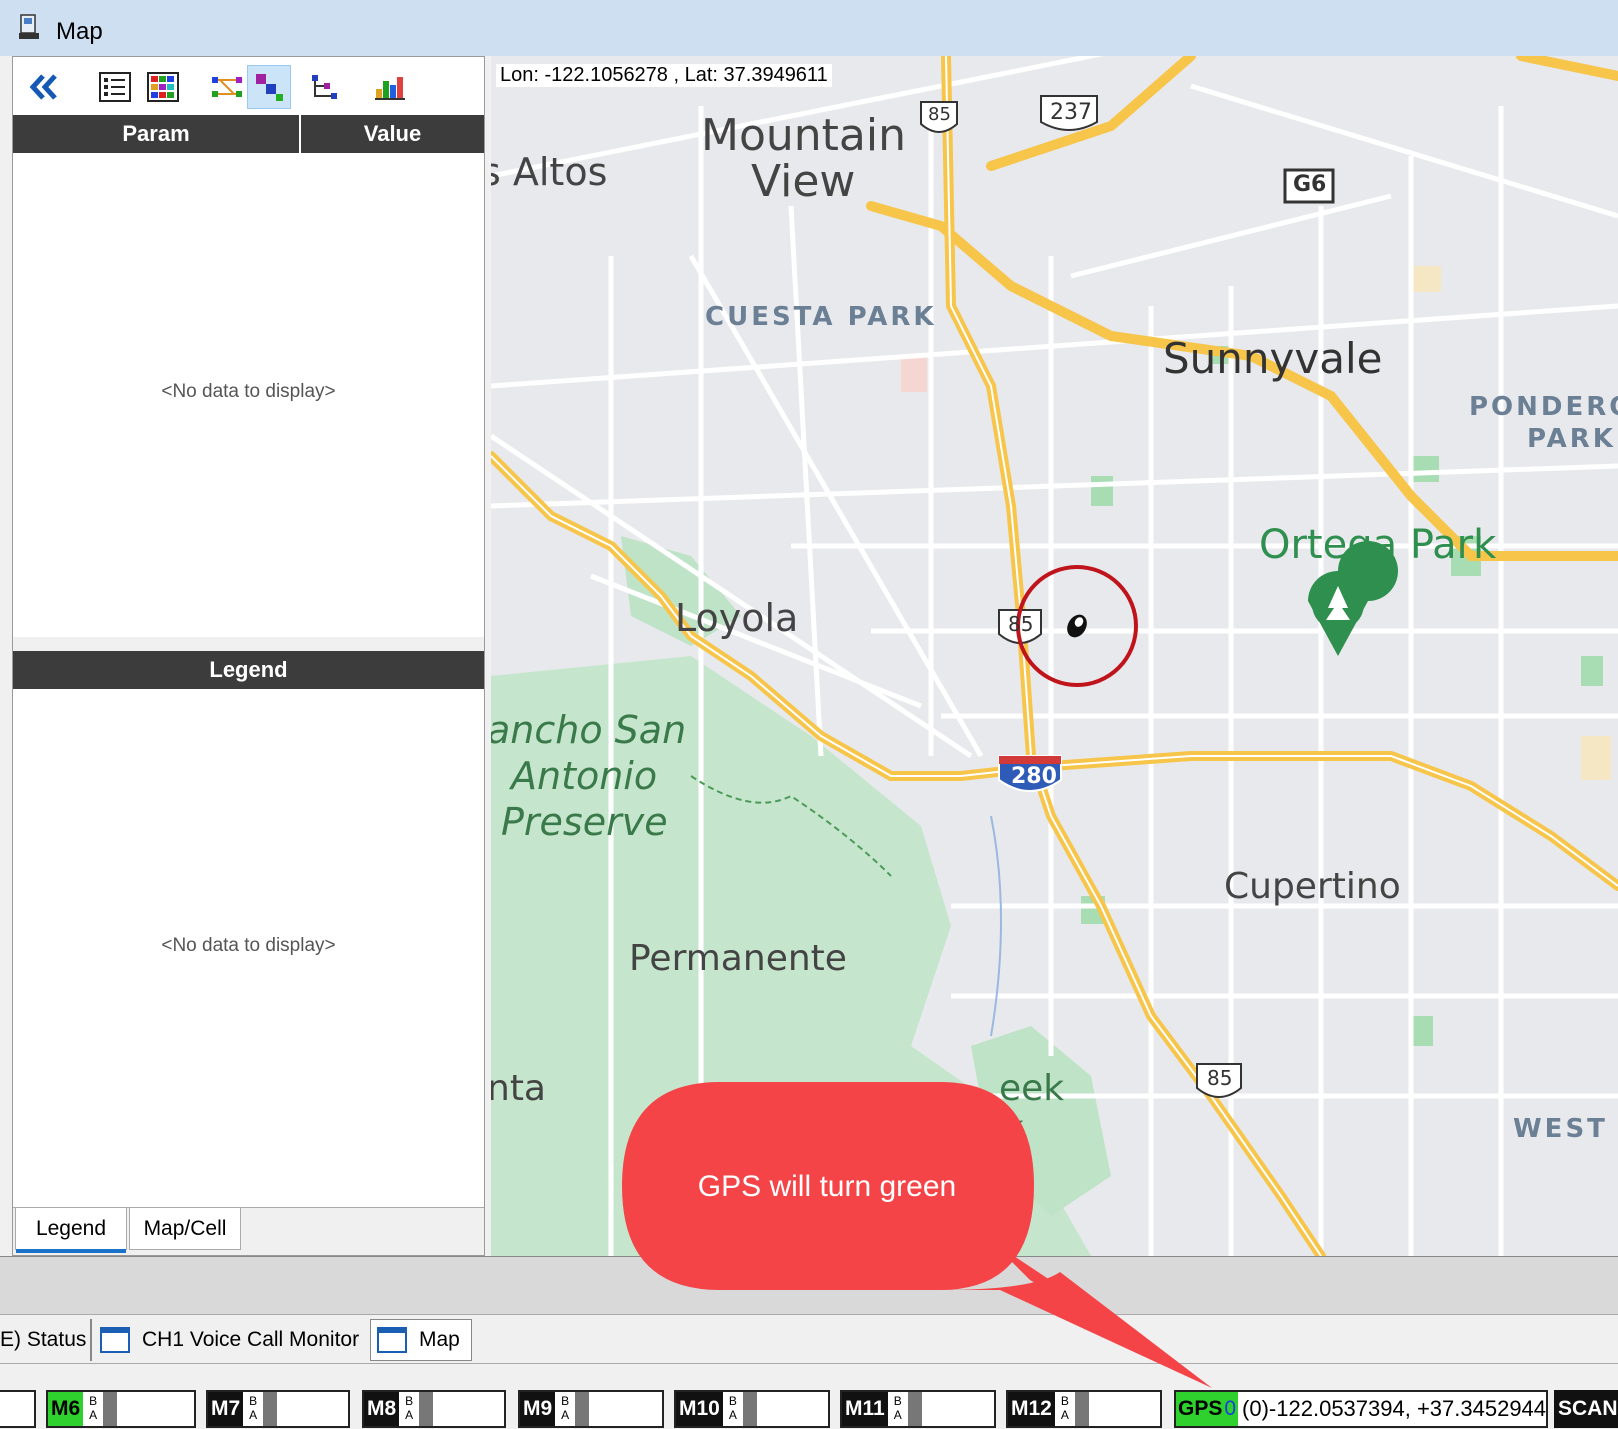 The height and width of the screenshot is (1429, 1618). I want to click on label-ponderosa-1: PONDERO, so click(1543, 407).